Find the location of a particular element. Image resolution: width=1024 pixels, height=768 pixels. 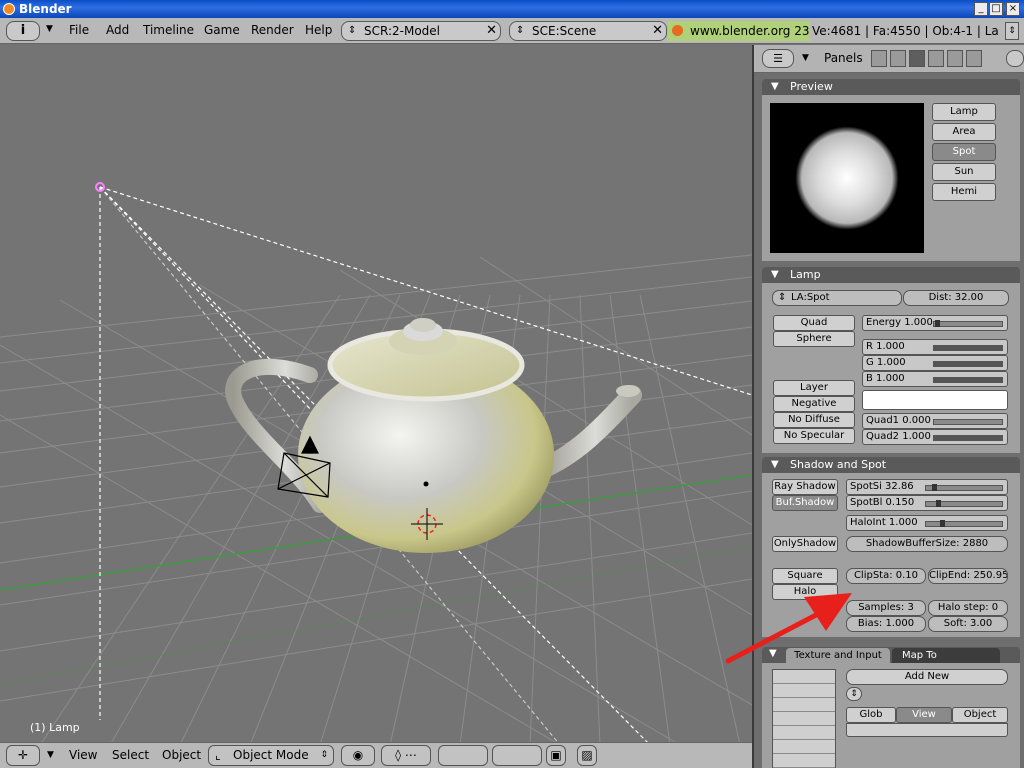

lamp-type-lamp-button: Lamp is located at coordinates (964, 112).